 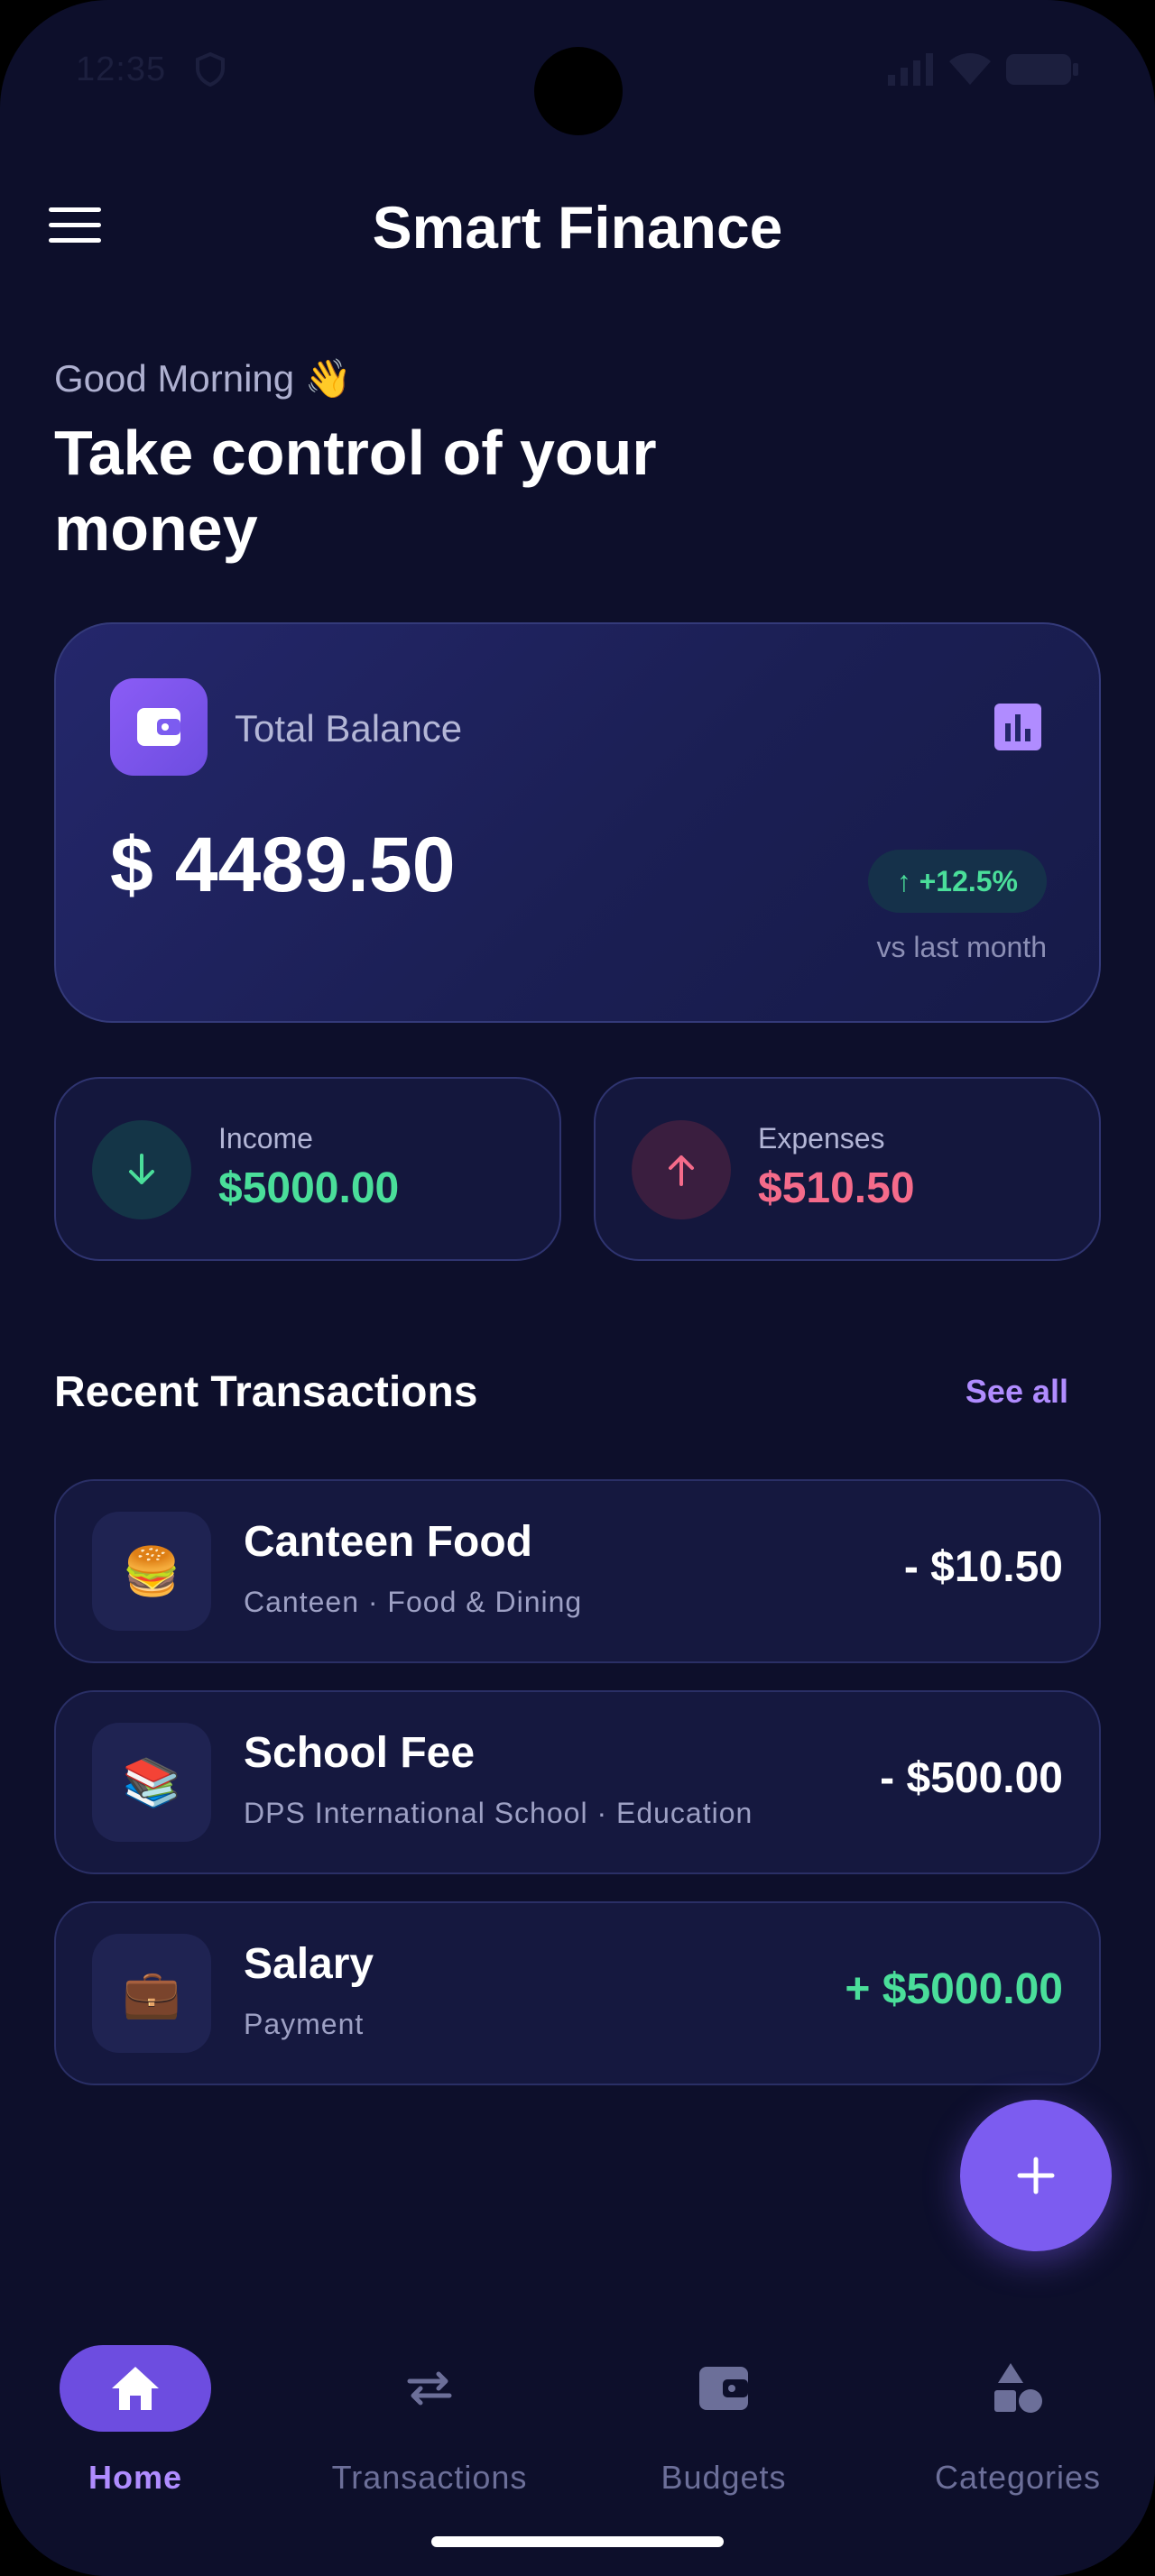 What do you see at coordinates (429, 2477) in the screenshot?
I see `nav-label: Transactions` at bounding box center [429, 2477].